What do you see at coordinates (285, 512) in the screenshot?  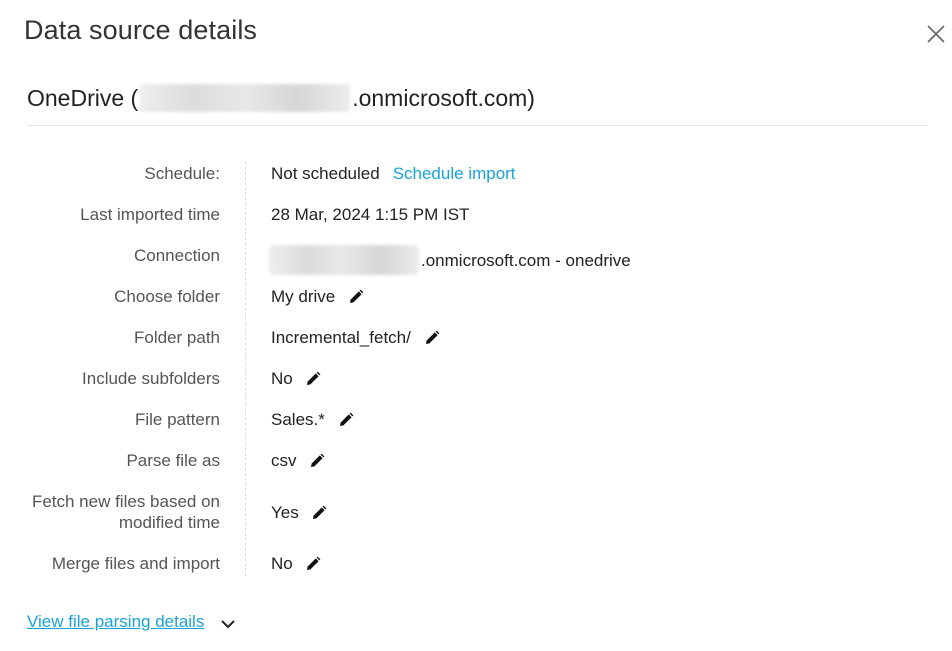 I see `fetch-new-value: Yes` at bounding box center [285, 512].